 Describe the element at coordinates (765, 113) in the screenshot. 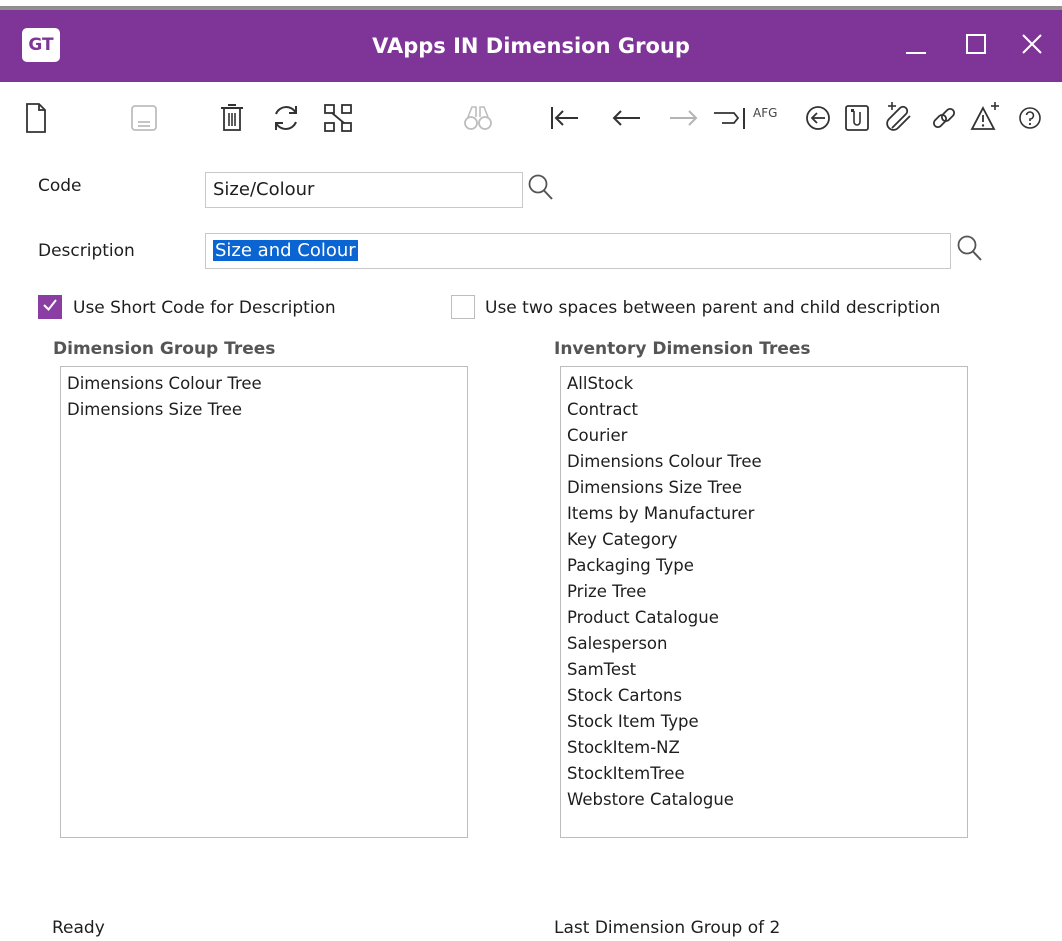

I see `afg-icon: AFG` at that location.